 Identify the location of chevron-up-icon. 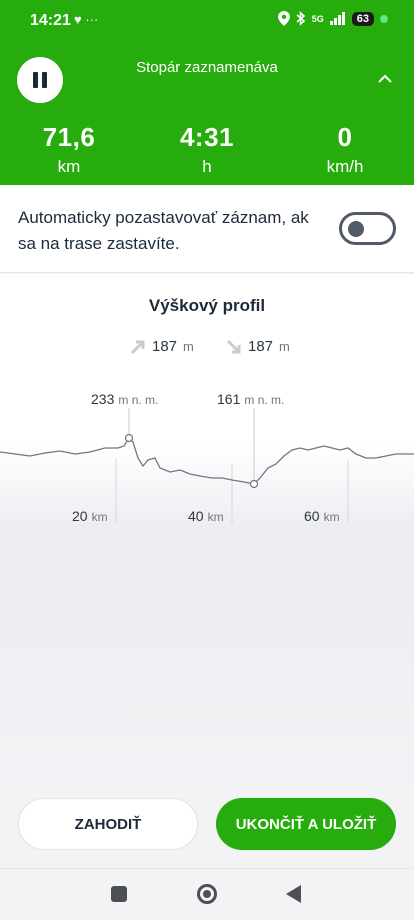
(385, 79).